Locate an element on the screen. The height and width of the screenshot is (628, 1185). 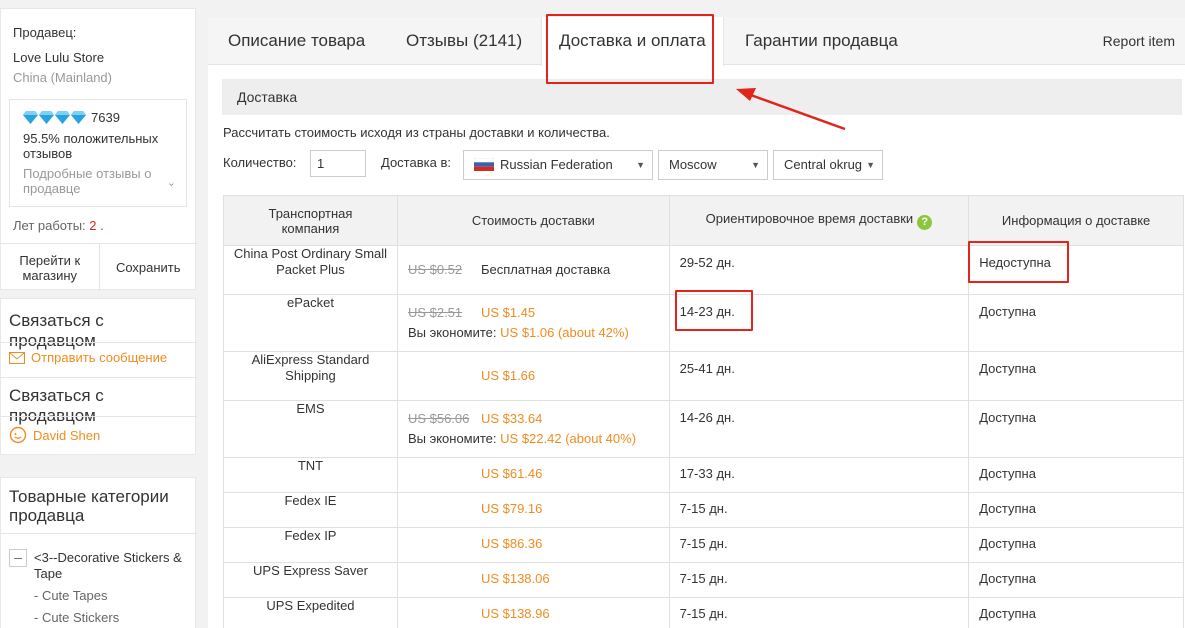
store-country: China (Mainland) is located at coordinates (62, 77).